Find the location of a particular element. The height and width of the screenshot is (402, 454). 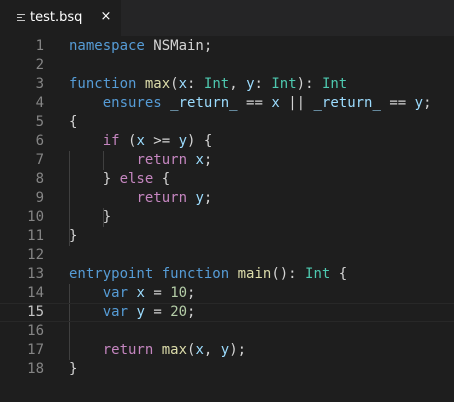

code-token: ( is located at coordinates (128, 141).